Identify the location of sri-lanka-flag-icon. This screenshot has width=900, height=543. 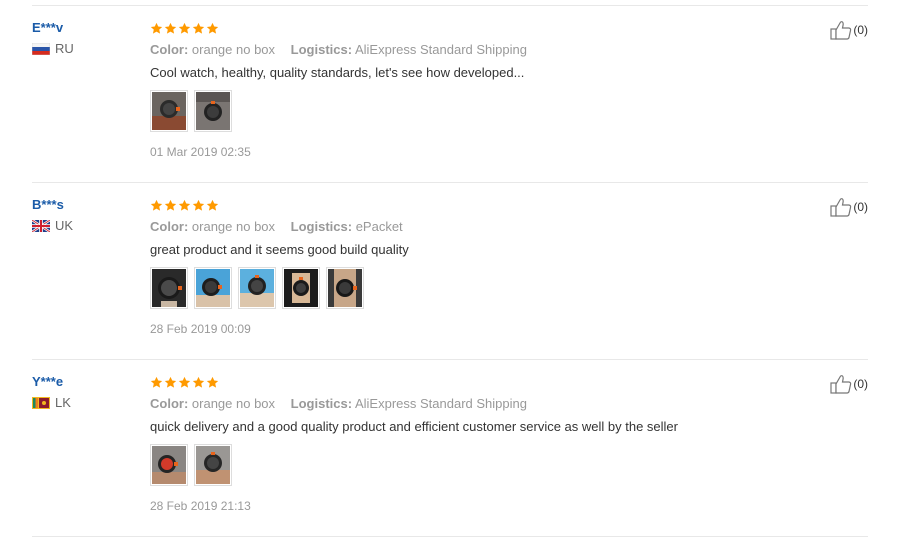
(41, 402).